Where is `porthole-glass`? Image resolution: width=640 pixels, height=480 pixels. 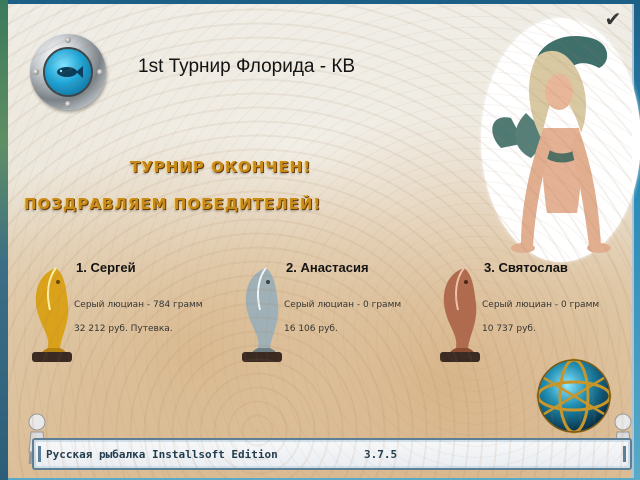
porthole-glass is located at coordinates (68, 72).